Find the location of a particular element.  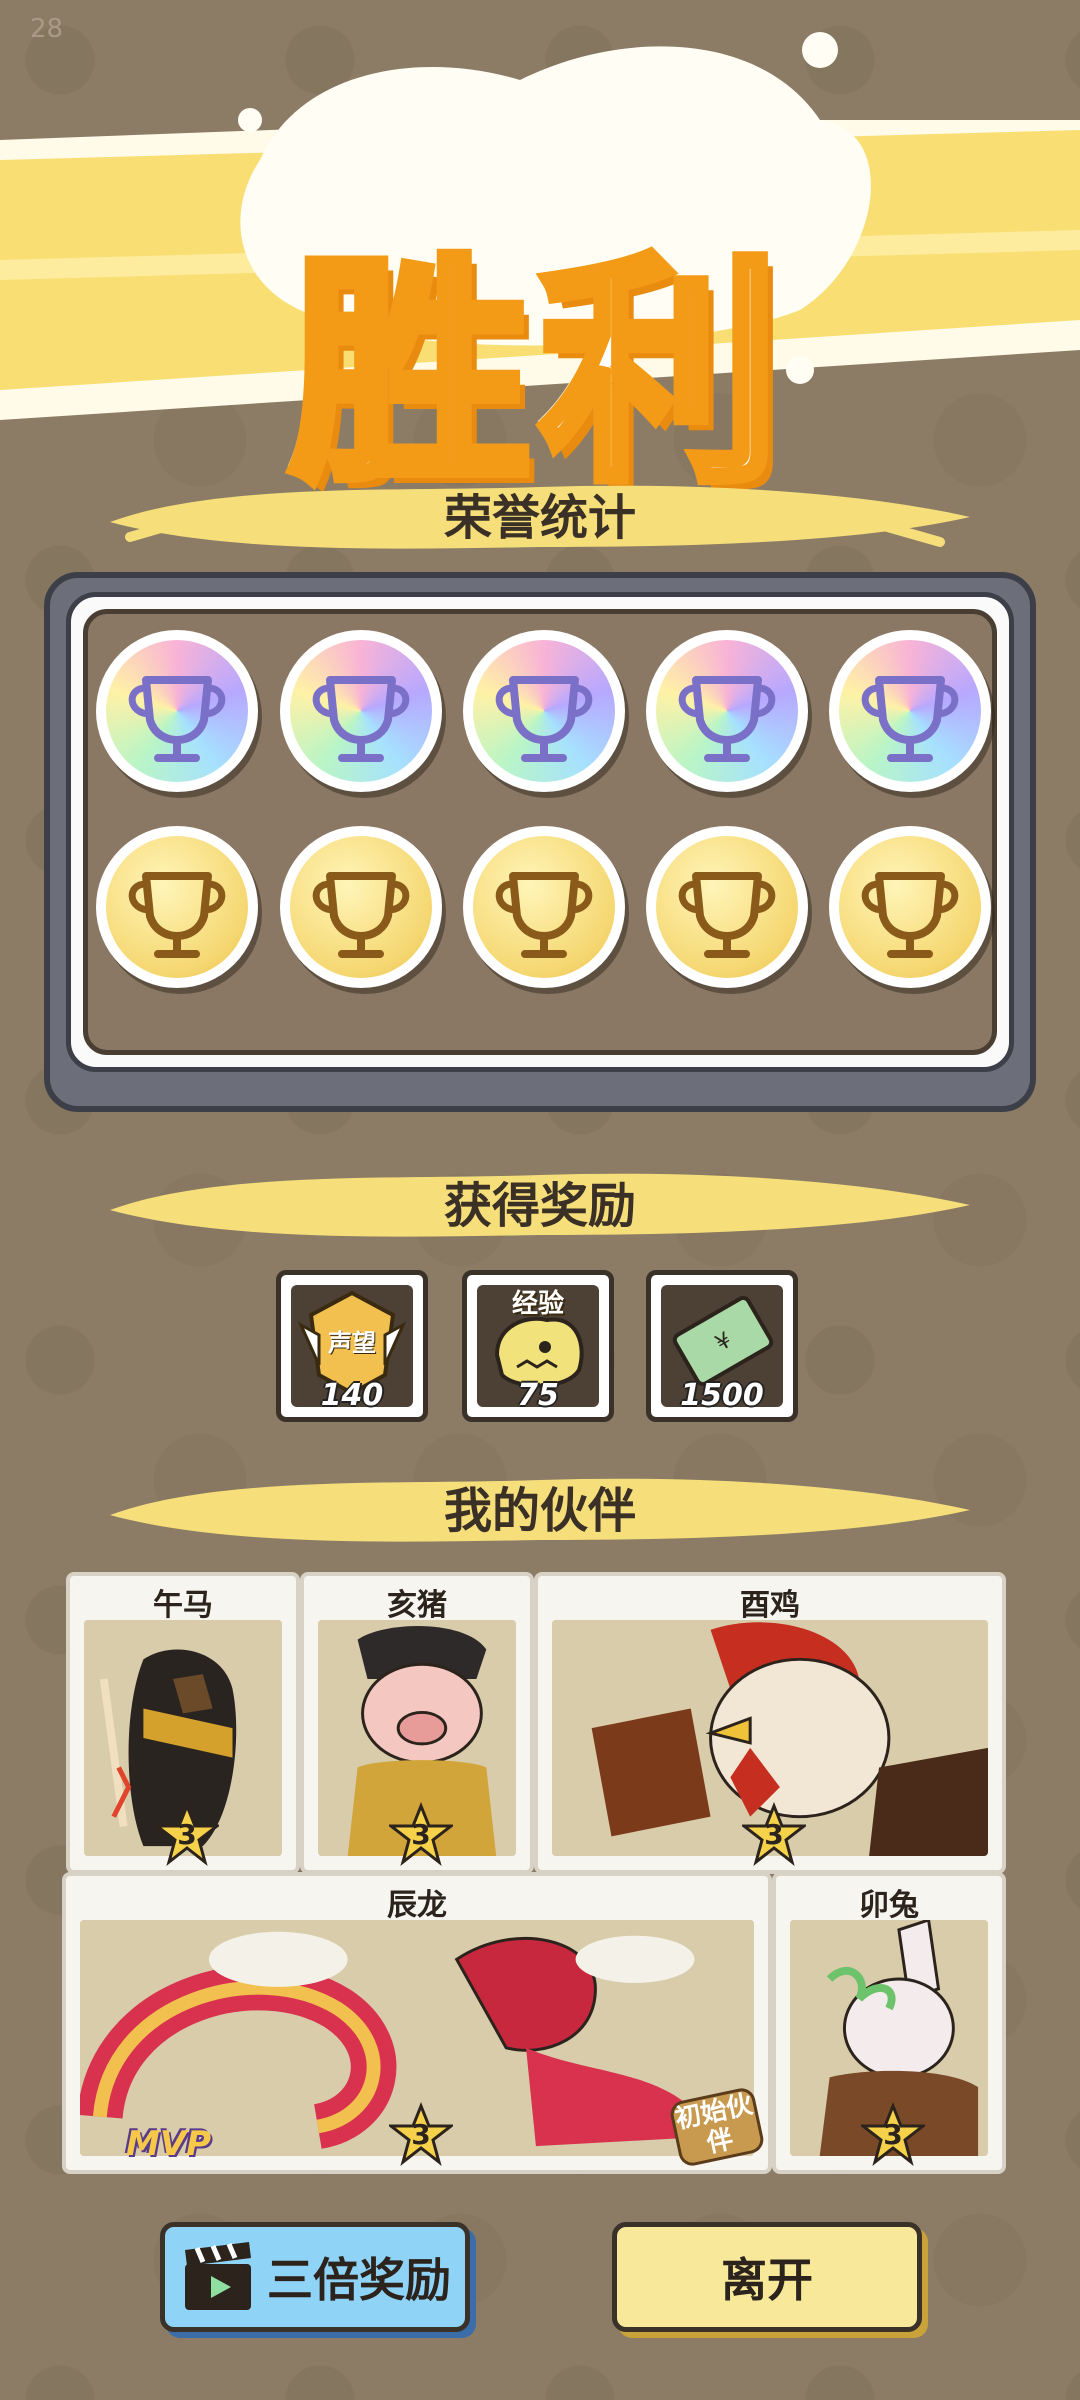

section-header-partners: 我的伙伴 is located at coordinates (540, 1505).